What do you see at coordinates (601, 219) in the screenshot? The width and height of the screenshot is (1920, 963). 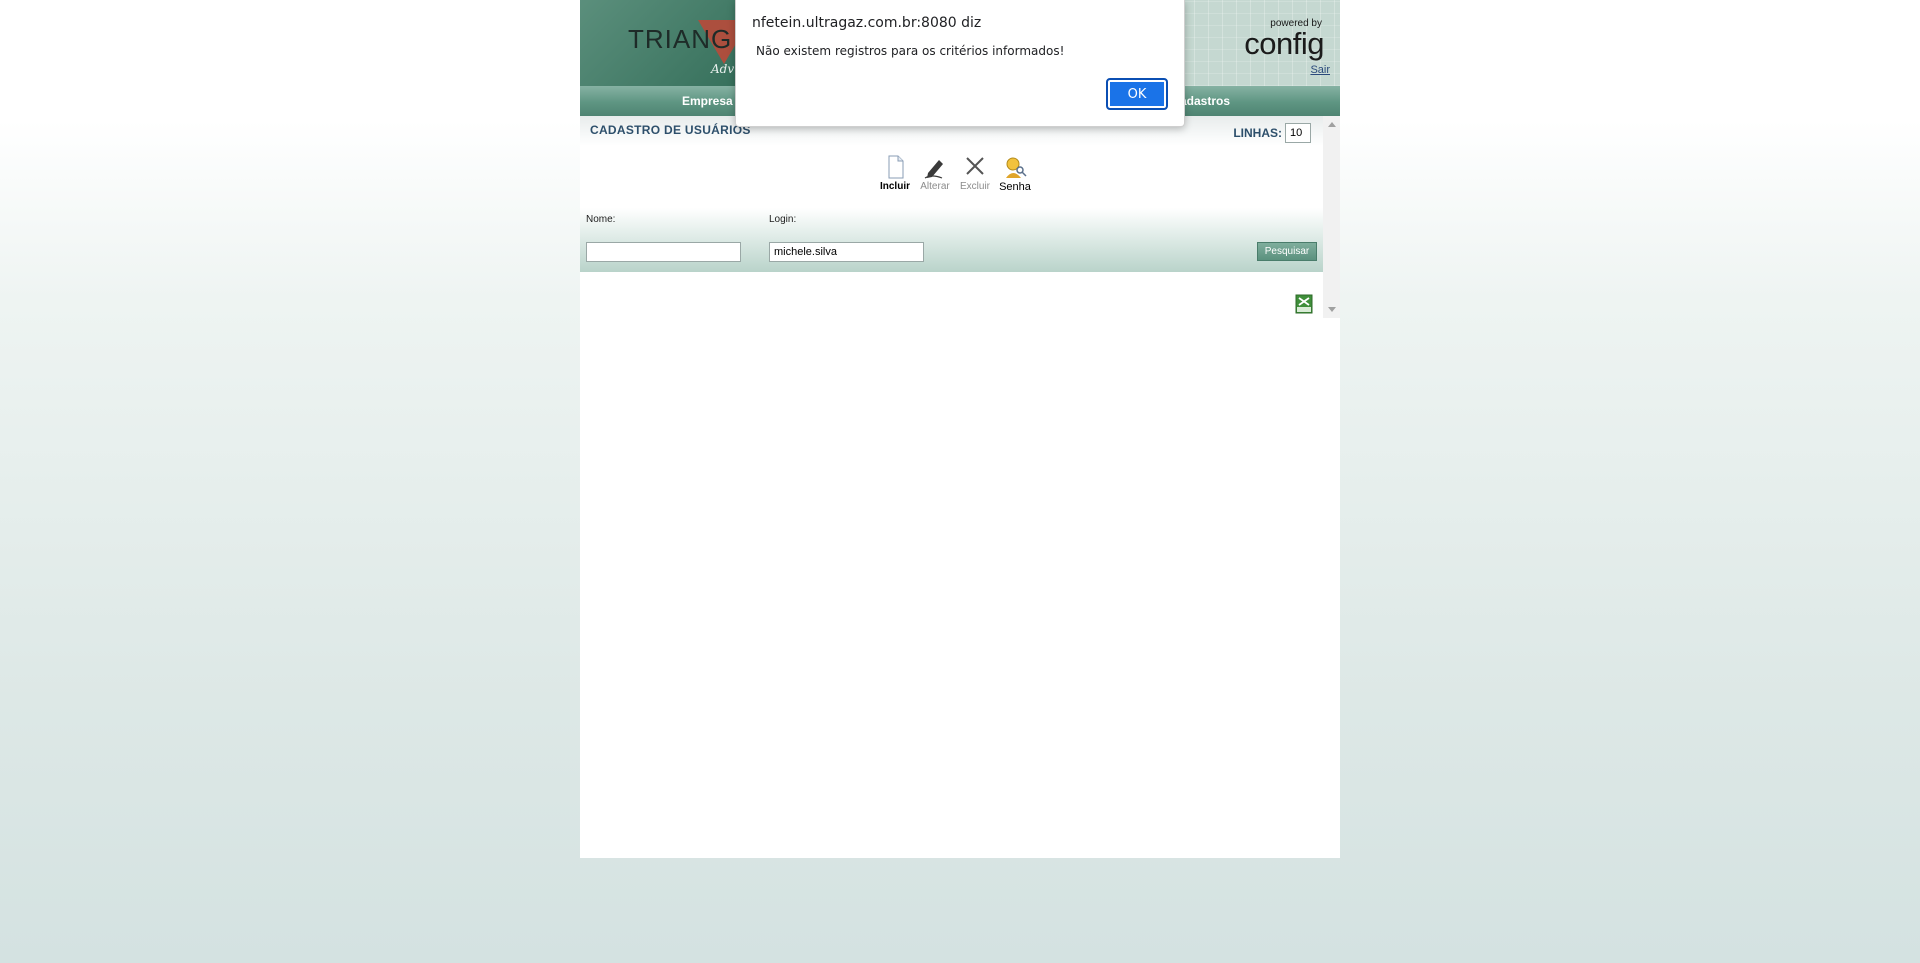 I see `nome-label: Nome:` at bounding box center [601, 219].